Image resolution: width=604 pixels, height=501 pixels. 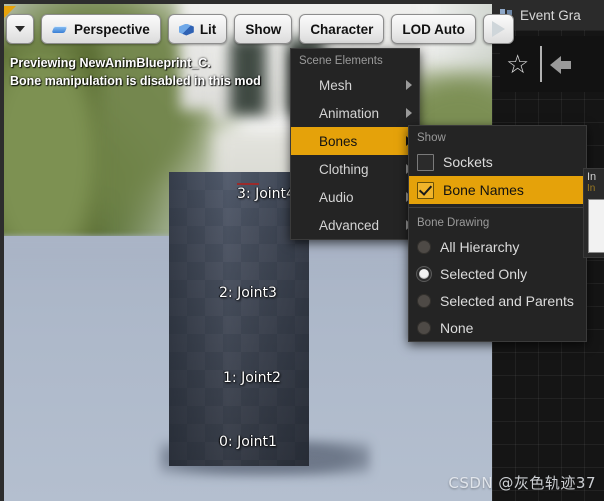 I want to click on menu-item-bones: Bones, so click(x=355, y=141).